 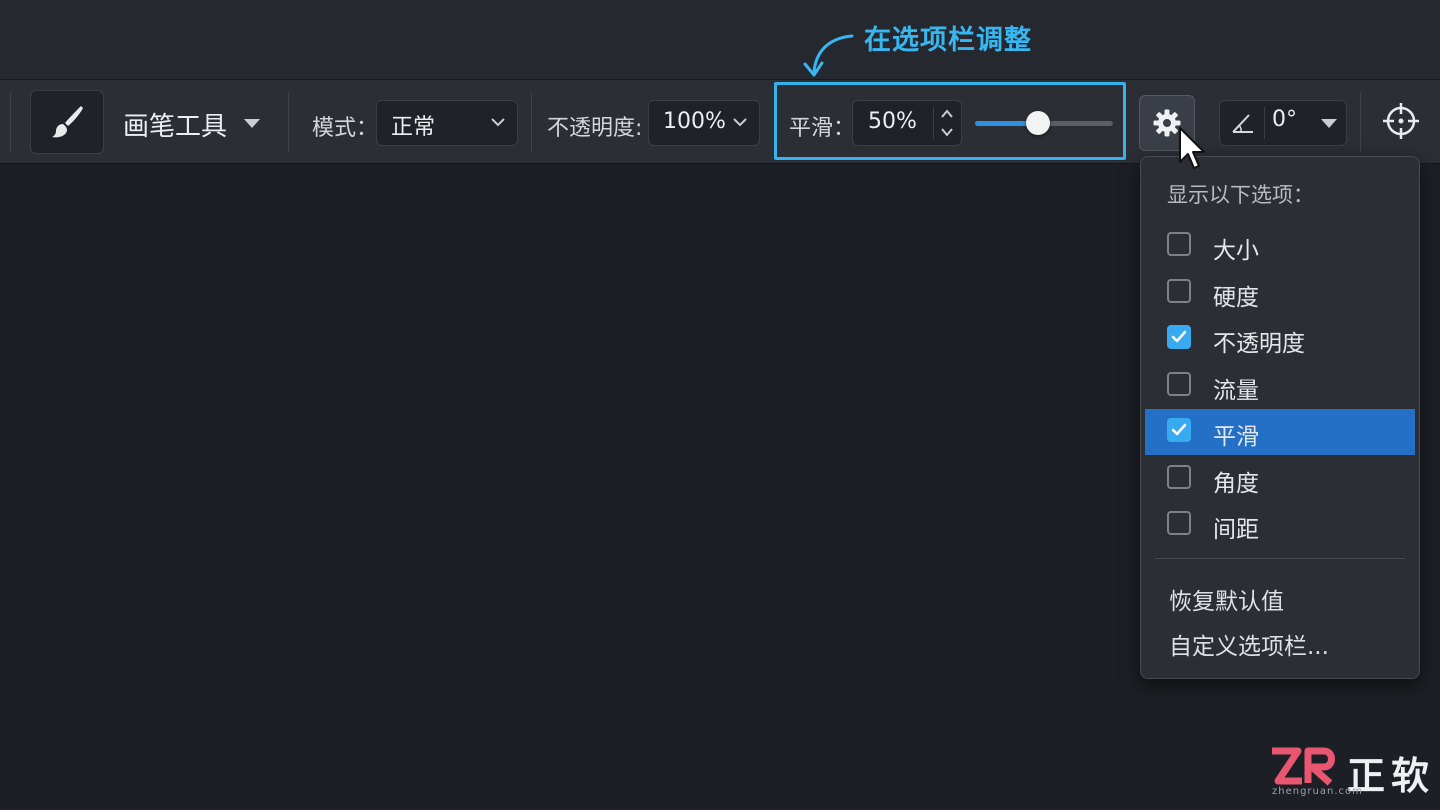 I want to click on opacity-value: 100%, so click(x=694, y=121).